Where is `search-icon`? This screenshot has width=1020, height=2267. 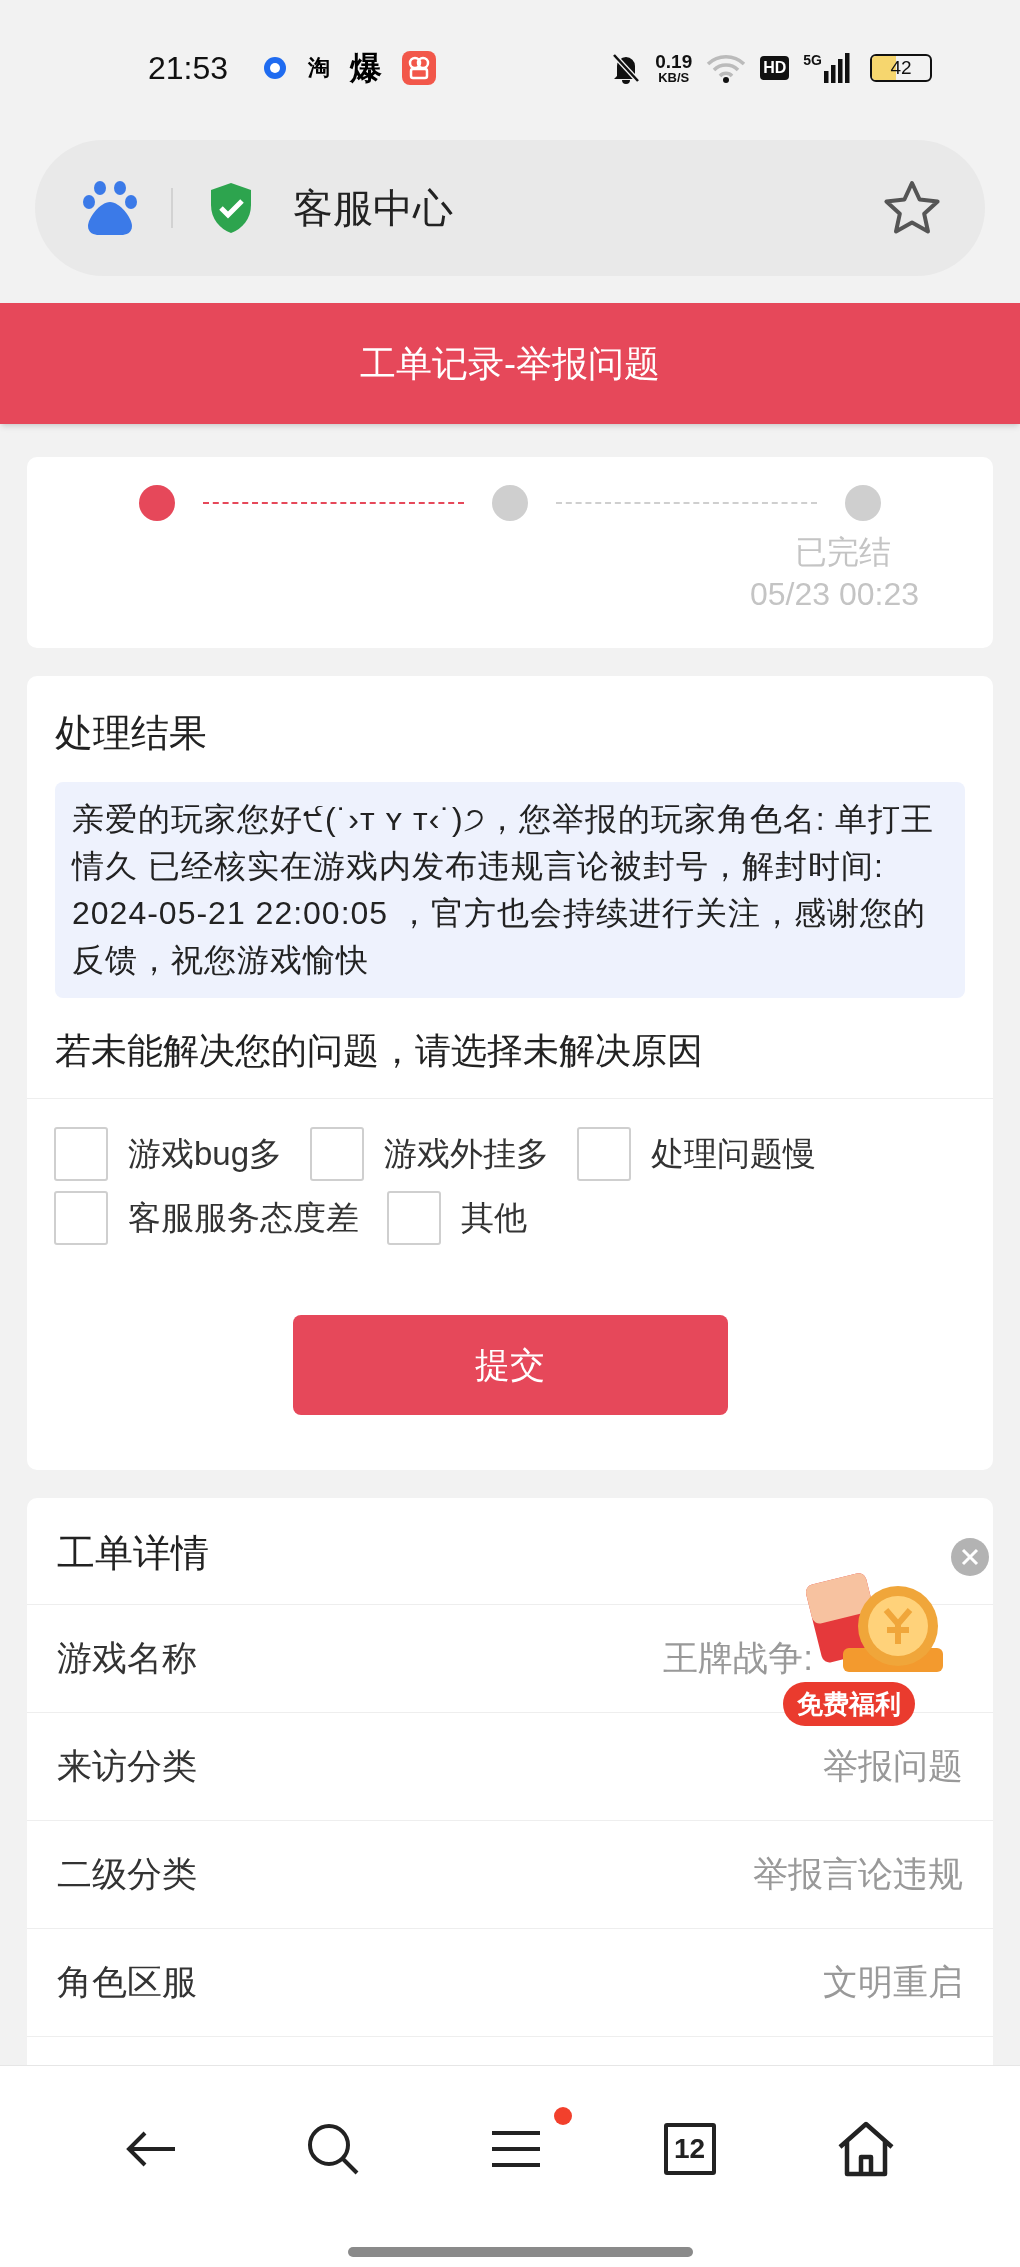
search-icon is located at coordinates (333, 2149).